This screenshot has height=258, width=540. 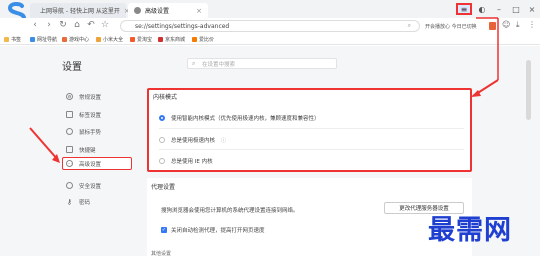 What do you see at coordinates (44, 144) in the screenshot?
I see `arrow-line` at bounding box center [44, 144].